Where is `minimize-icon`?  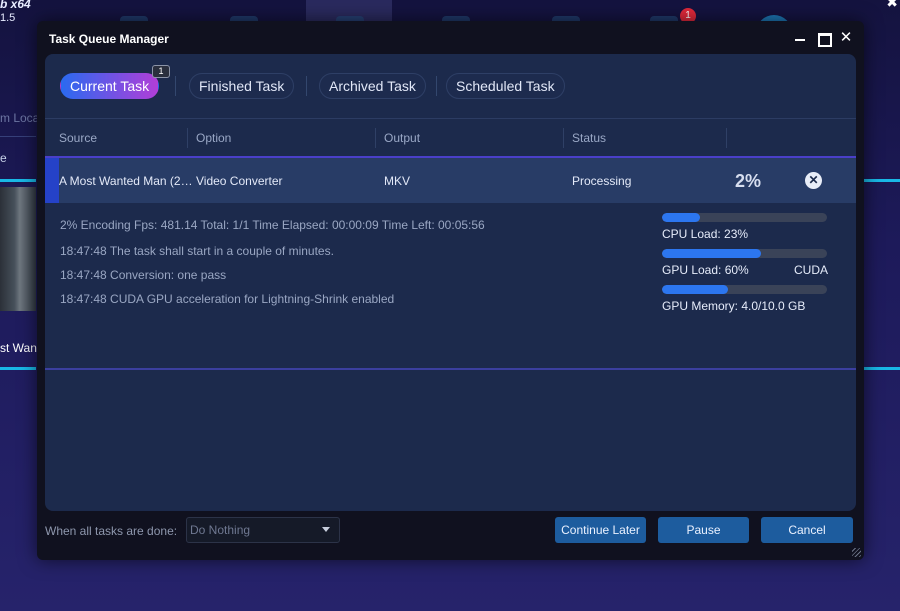 minimize-icon is located at coordinates (800, 38).